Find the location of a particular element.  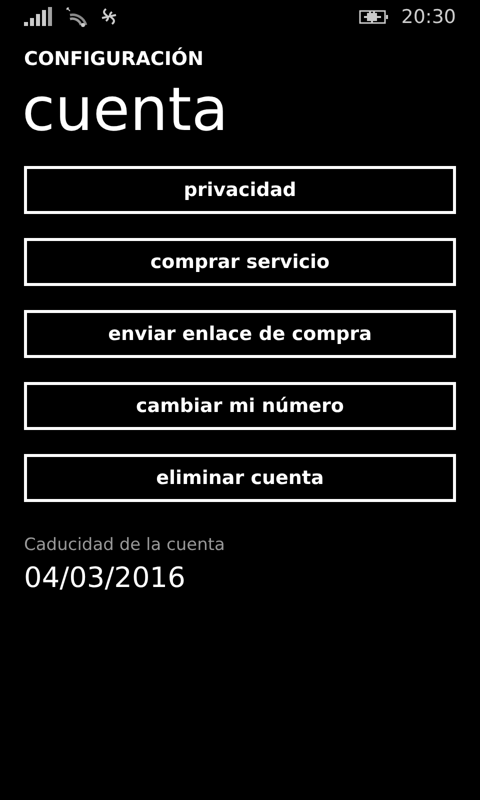

clock-time: 20:30 is located at coordinates (428, 17).